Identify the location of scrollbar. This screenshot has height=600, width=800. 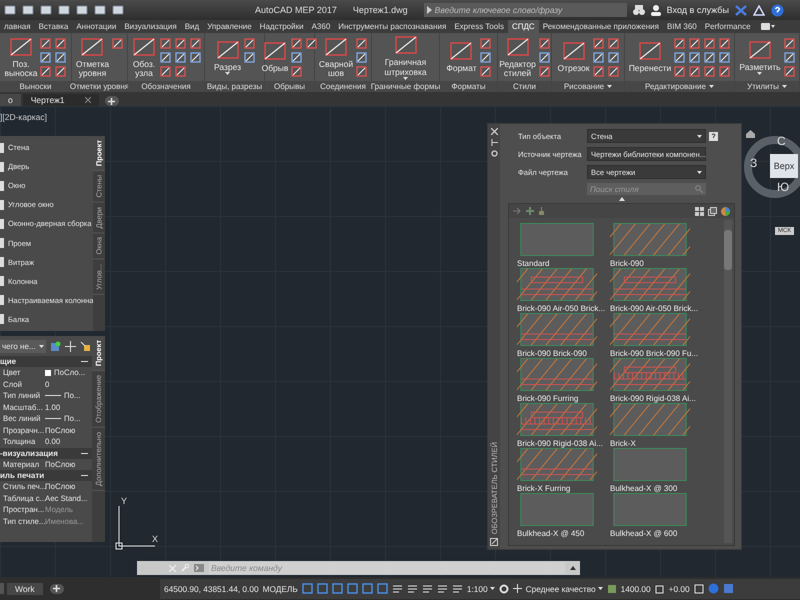
(728, 381).